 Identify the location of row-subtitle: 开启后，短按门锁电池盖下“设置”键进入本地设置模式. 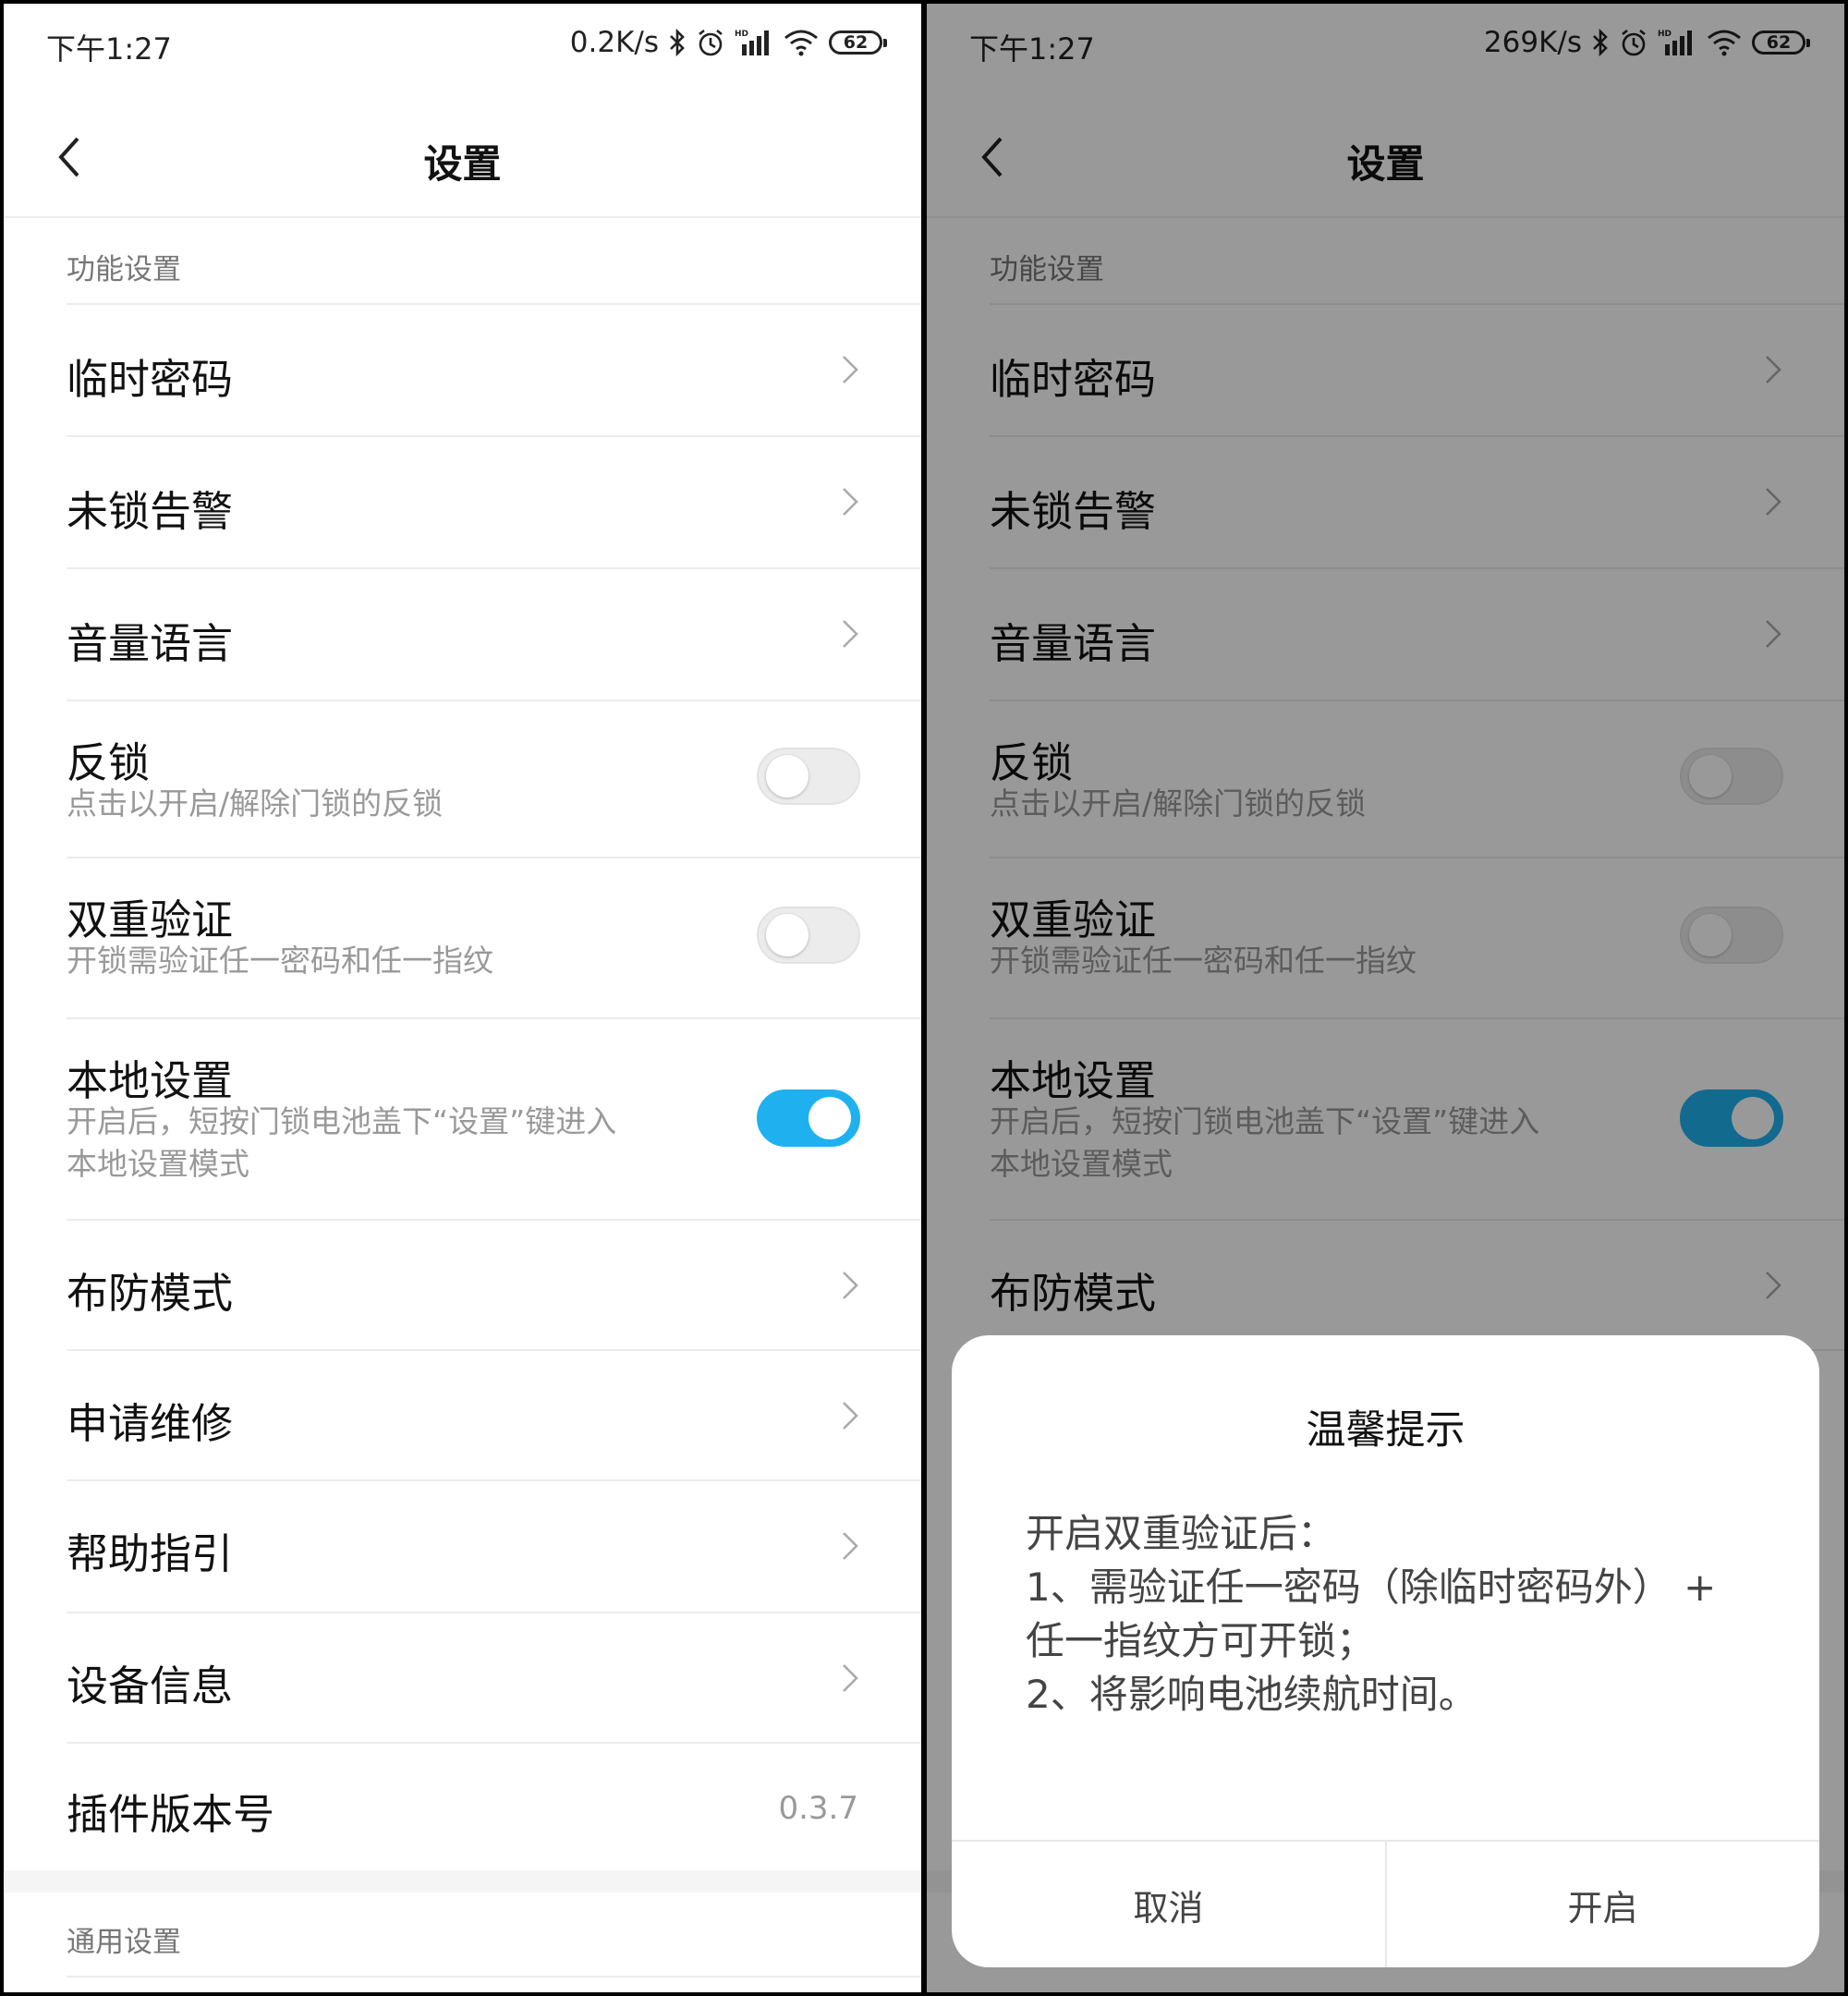
(342, 1142).